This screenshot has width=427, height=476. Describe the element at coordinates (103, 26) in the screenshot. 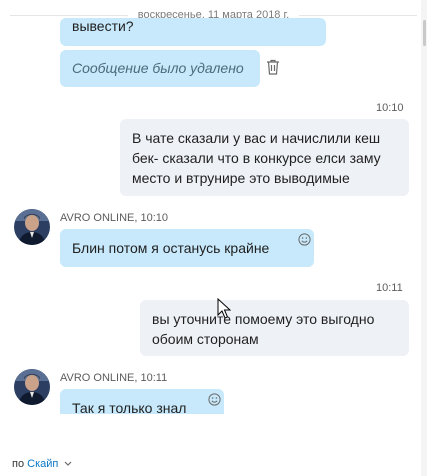

I see `message-text: вывести?` at that location.